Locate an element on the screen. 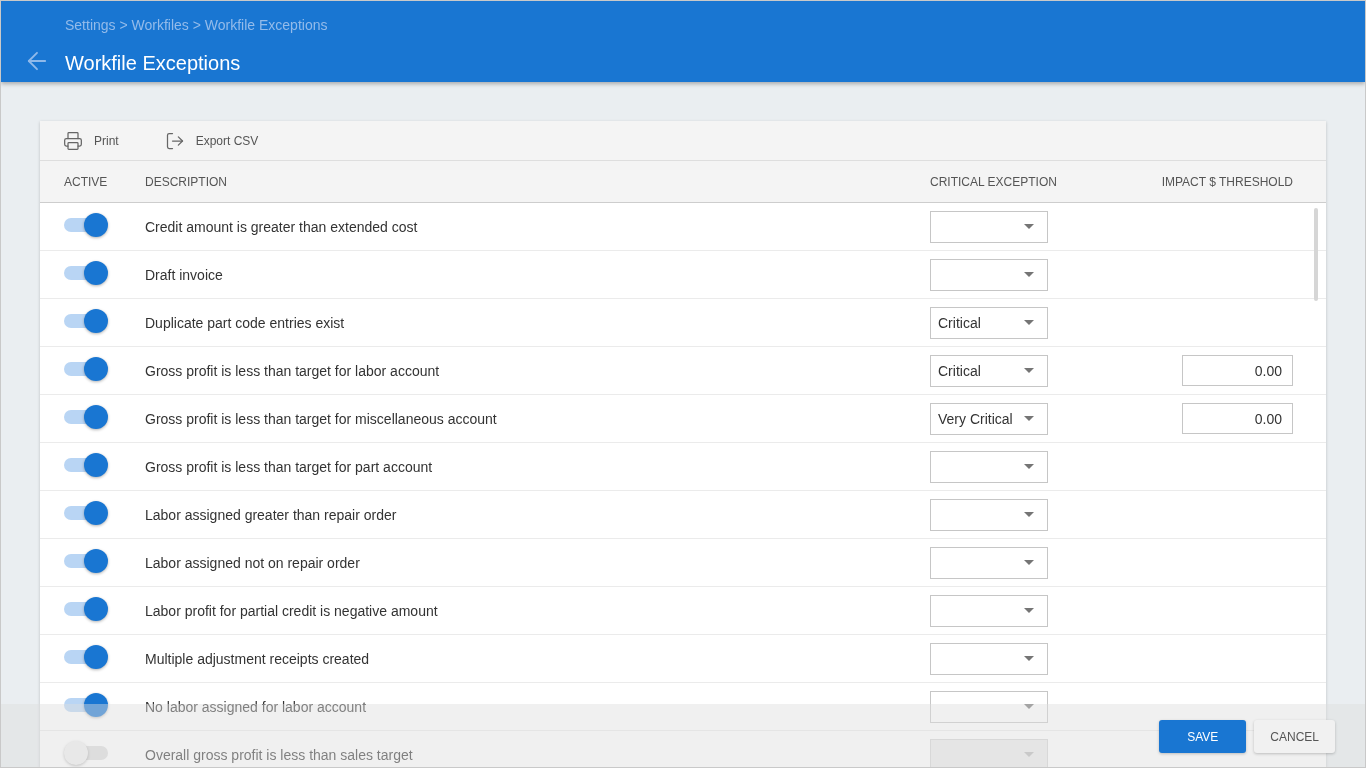 Image resolution: width=1366 pixels, height=768 pixels. exception-description: Overall gross profit is less than sales target is located at coordinates (279, 754).